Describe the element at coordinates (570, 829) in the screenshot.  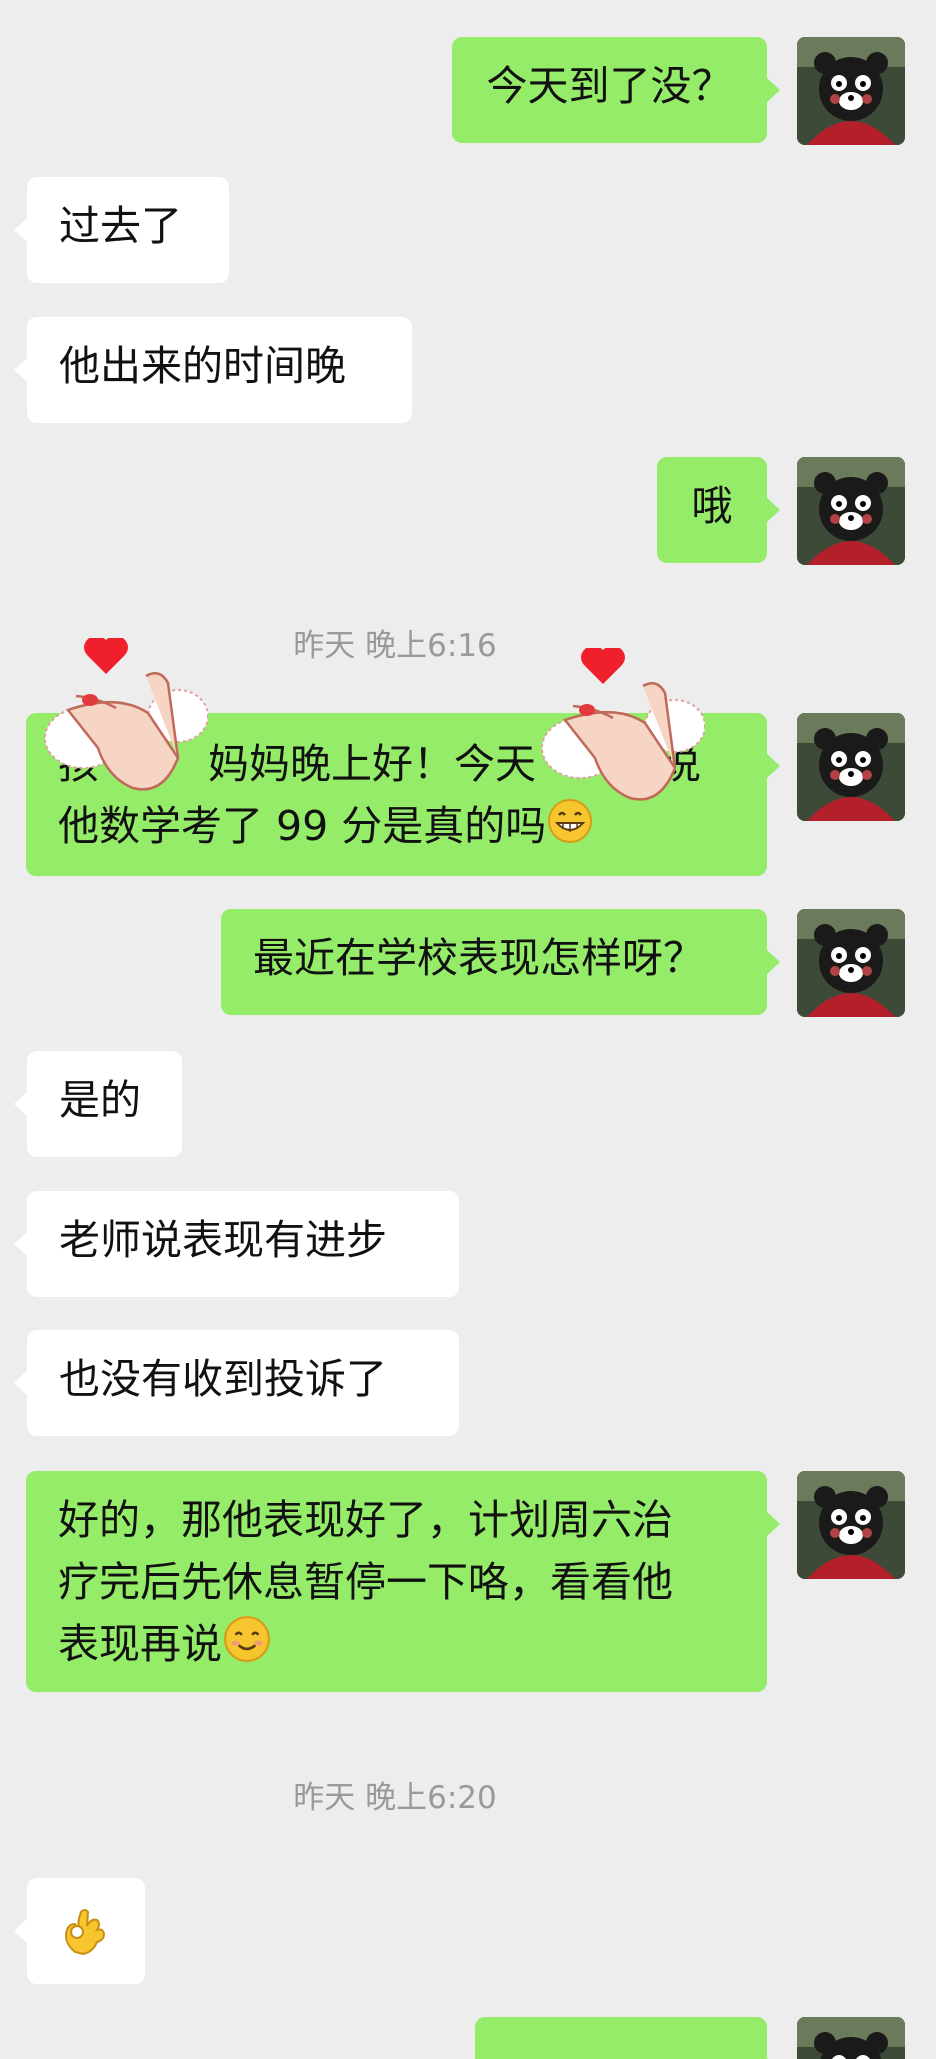
I see `grin-emoji-icon` at that location.